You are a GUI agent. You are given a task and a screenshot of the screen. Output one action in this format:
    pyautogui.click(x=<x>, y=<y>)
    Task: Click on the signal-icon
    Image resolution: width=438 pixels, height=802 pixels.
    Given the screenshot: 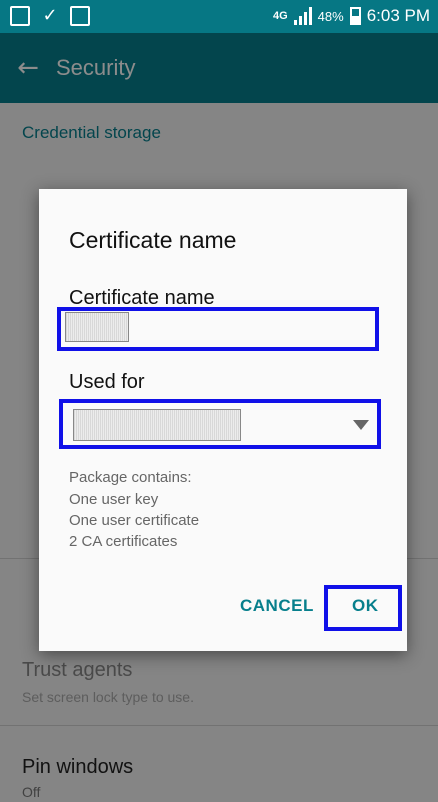 What is the action you would take?
    pyautogui.click(x=302, y=16)
    